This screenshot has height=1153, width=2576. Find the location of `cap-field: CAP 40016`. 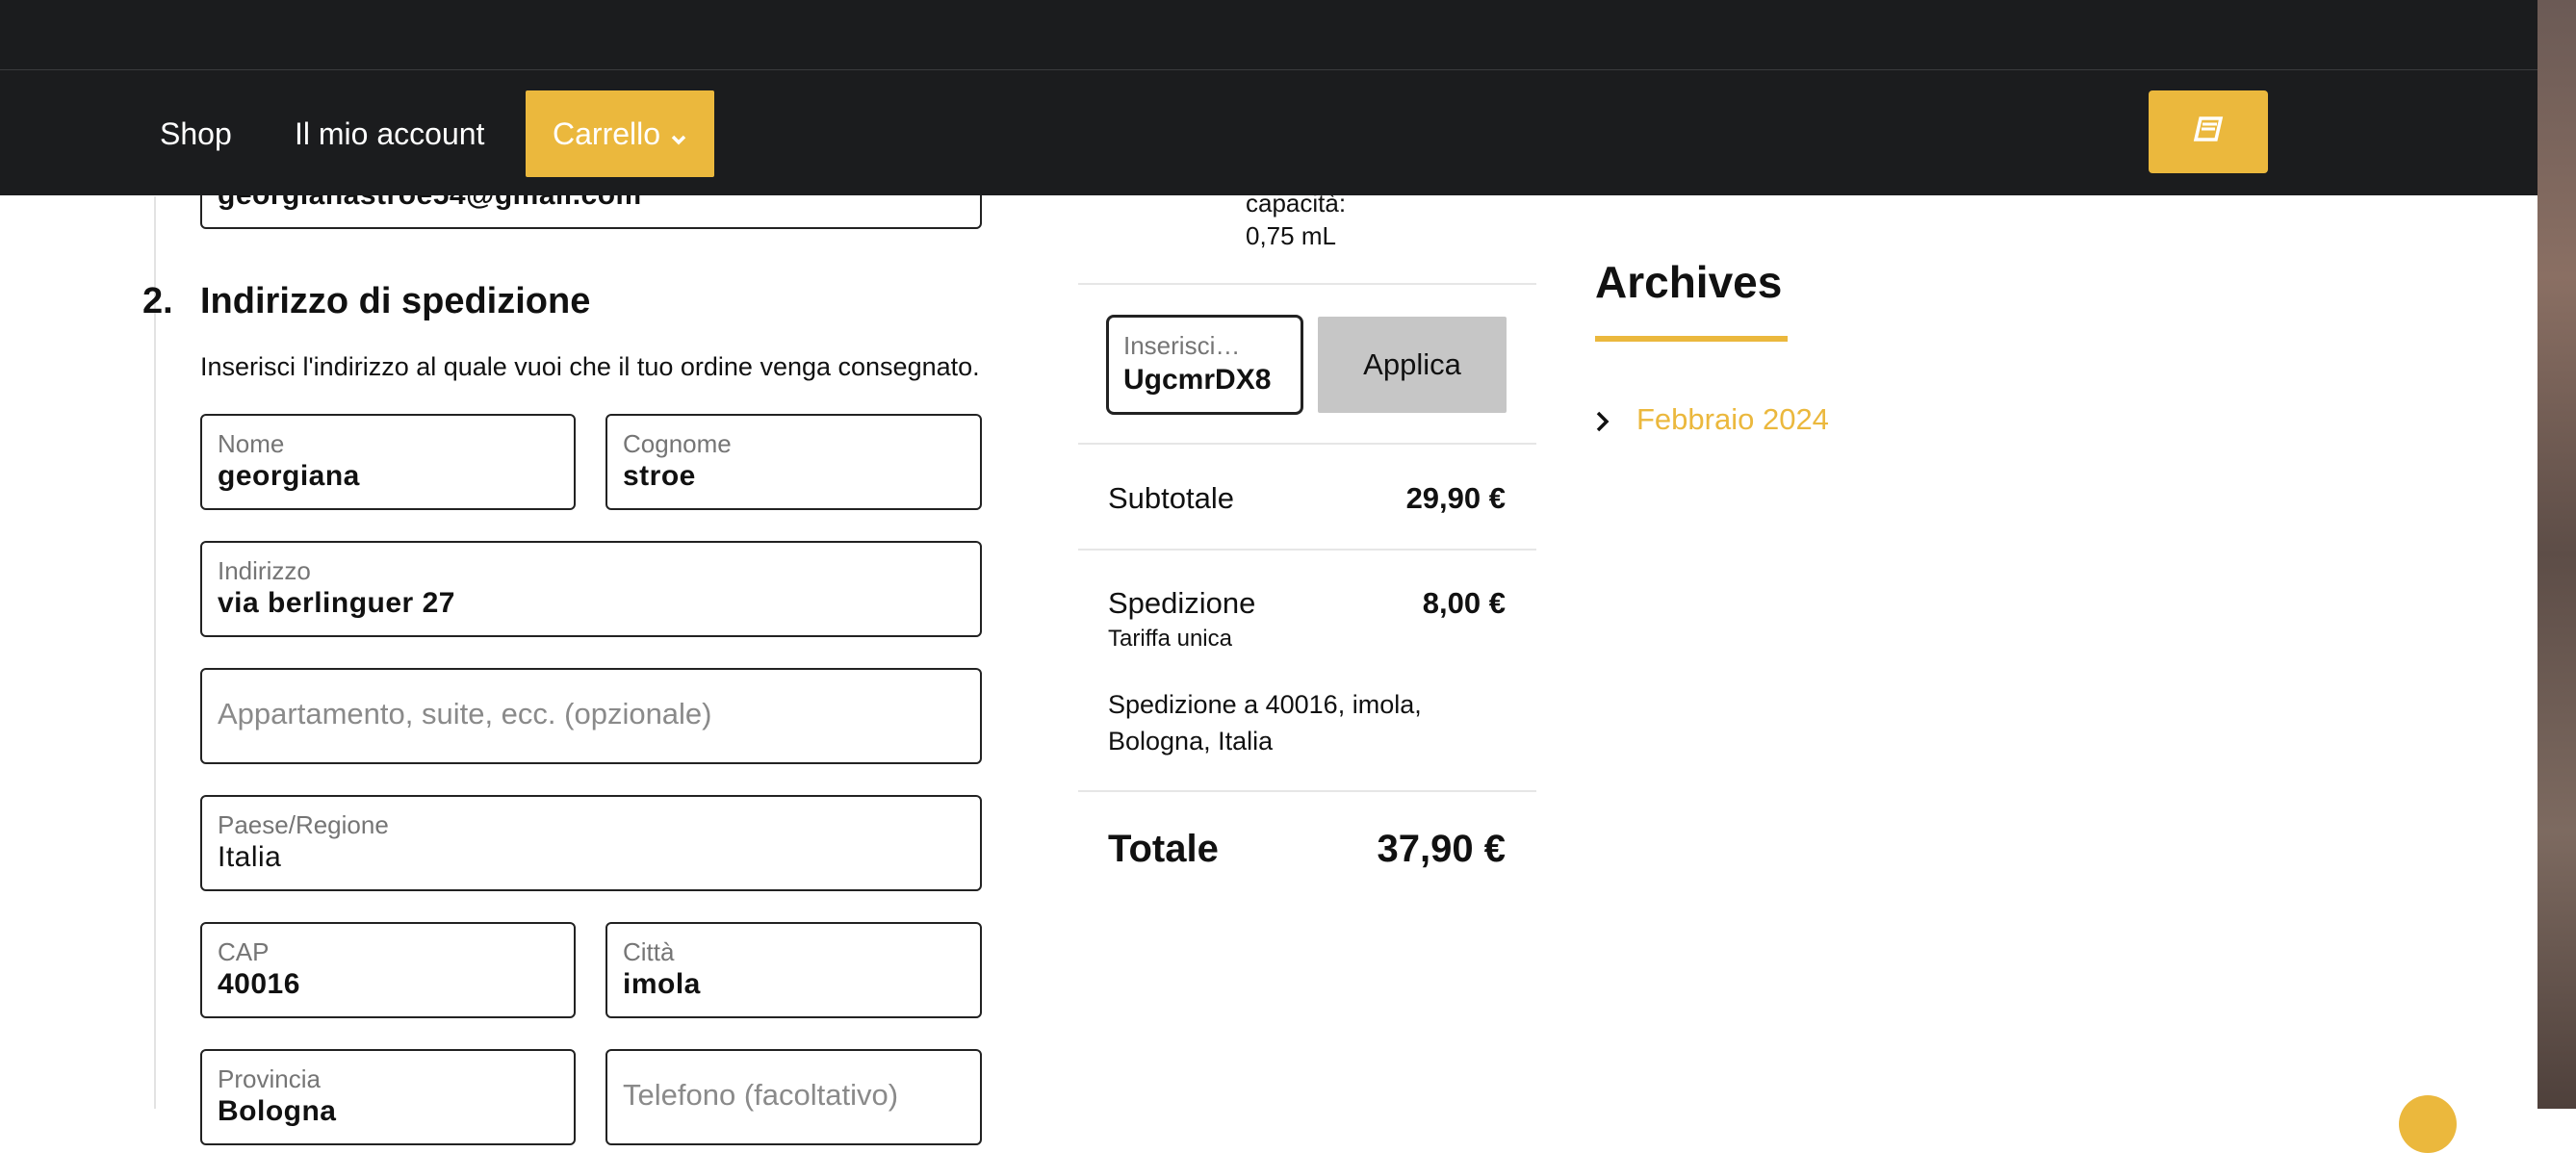

cap-field: CAP 40016 is located at coordinates (388, 970).